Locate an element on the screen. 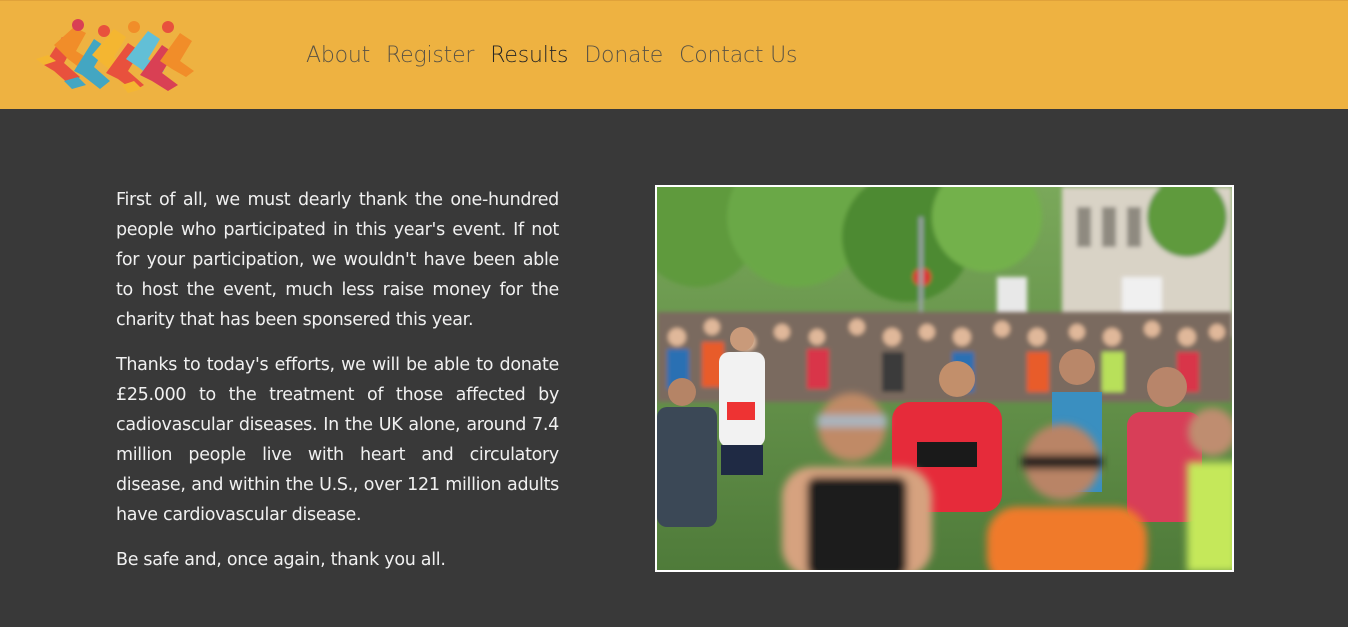 This screenshot has width=1348, height=627. main-nav: About Register Results Donate Contact Us is located at coordinates (559, 56).